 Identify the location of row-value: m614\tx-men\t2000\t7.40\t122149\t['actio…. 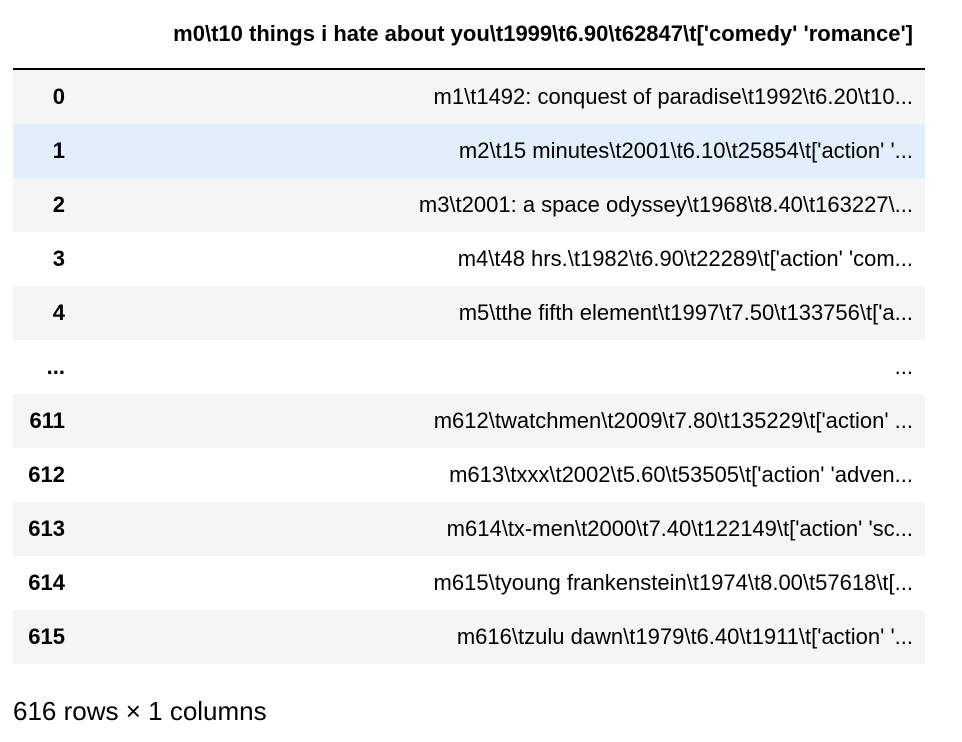
(679, 528).